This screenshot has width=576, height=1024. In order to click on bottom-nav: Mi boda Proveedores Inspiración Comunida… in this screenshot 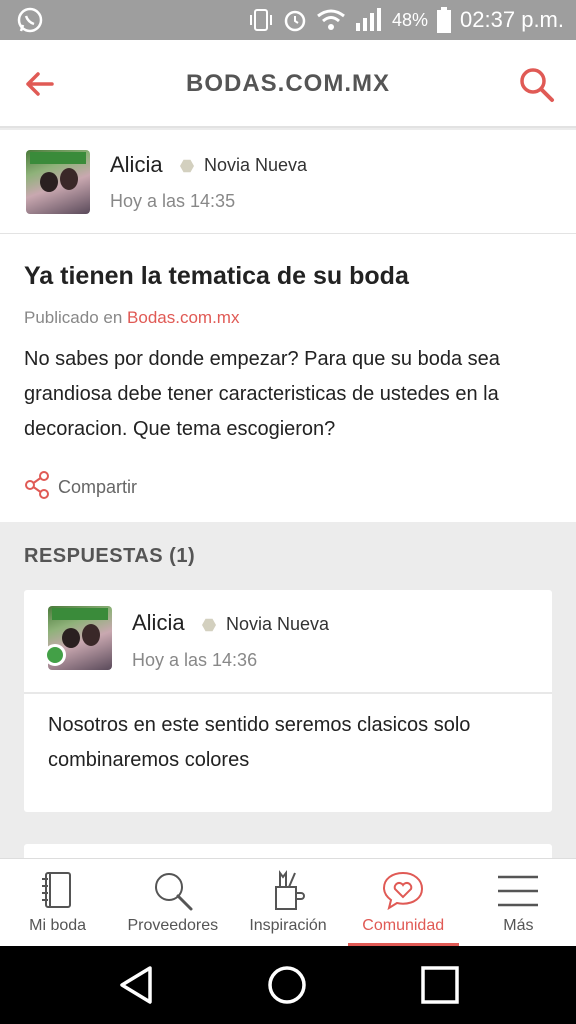, I will do `click(288, 902)`.